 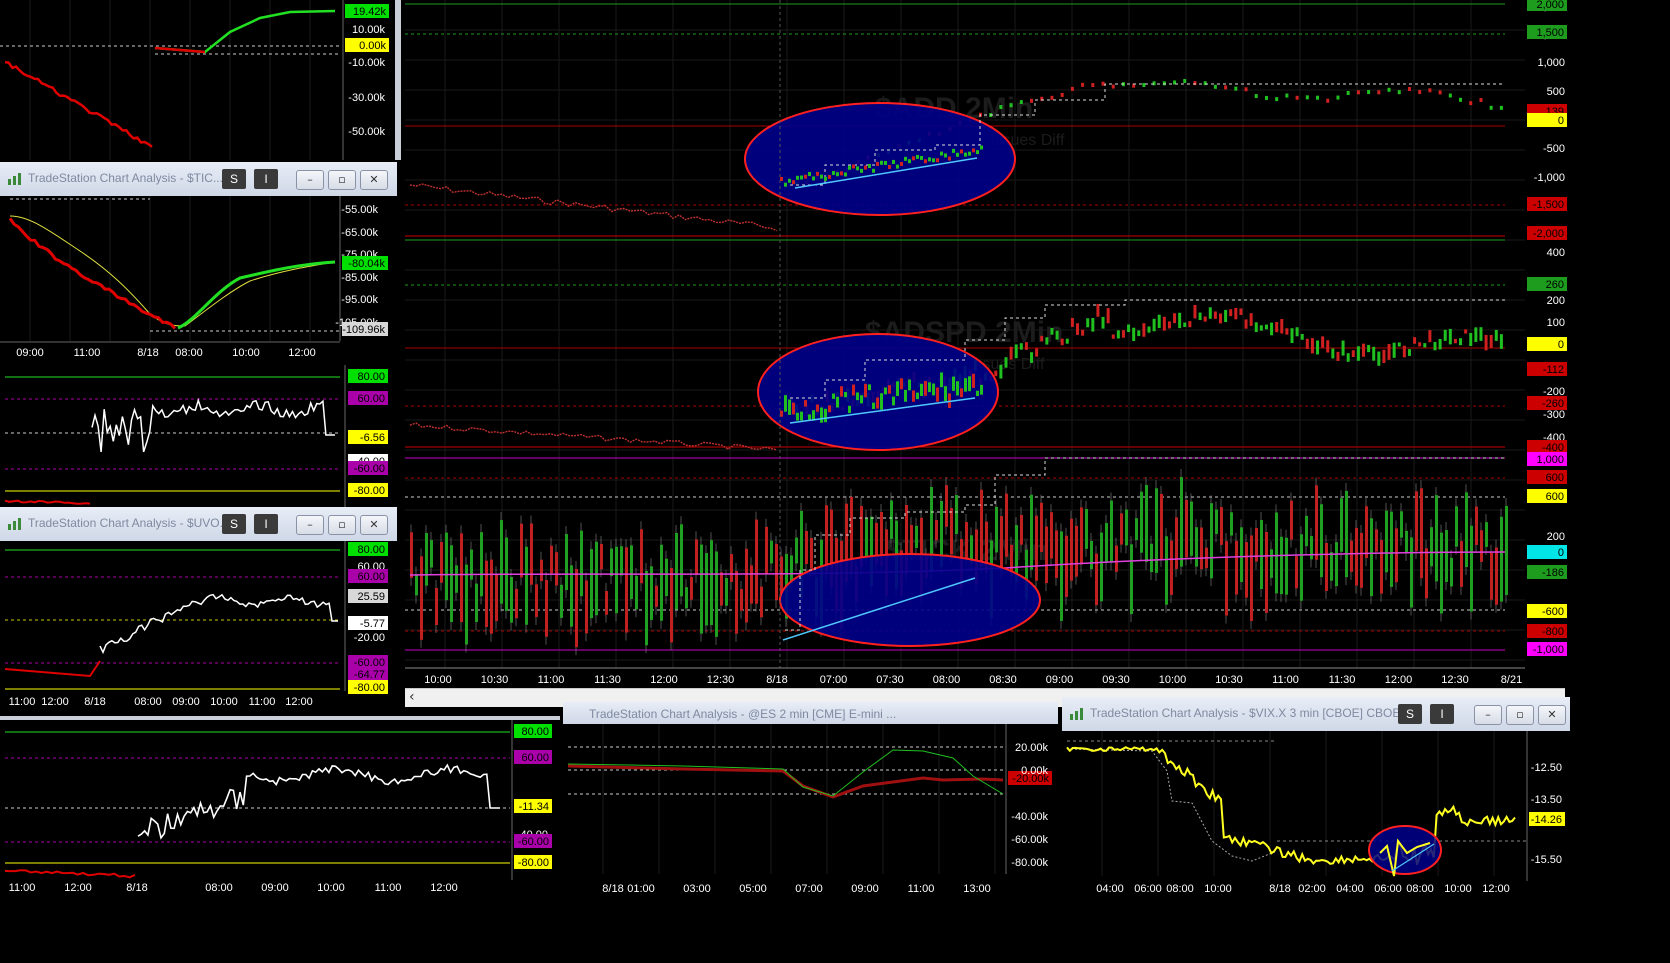 What do you see at coordinates (370, 12) in the screenshot?
I see `cumulative-value-badge: 19.42k` at bounding box center [370, 12].